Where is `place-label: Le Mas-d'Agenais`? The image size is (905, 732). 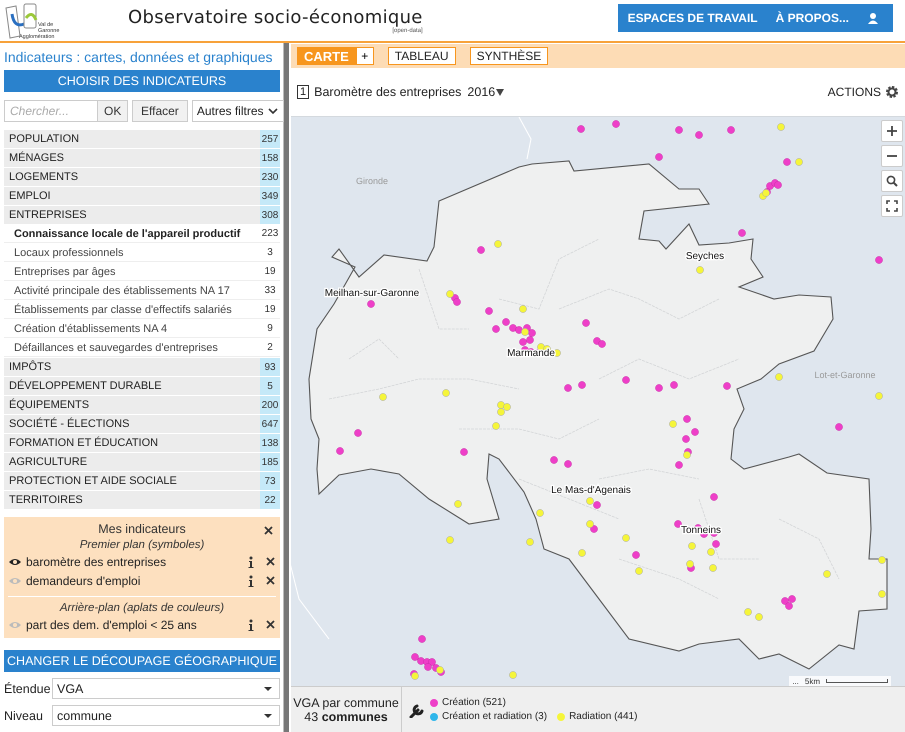
place-label: Le Mas-d'Agenais is located at coordinates (591, 490).